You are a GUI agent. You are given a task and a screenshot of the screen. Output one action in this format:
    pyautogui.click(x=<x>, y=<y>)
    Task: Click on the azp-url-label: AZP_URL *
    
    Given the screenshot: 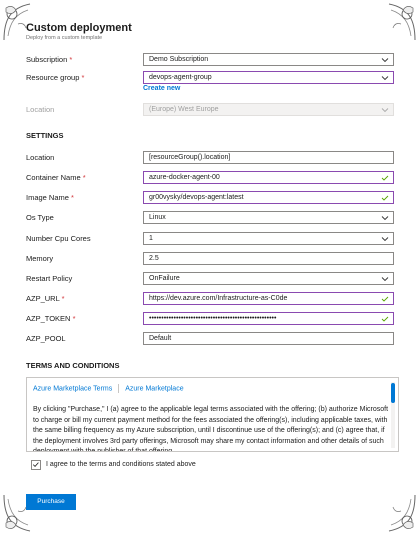 What is the action you would take?
    pyautogui.click(x=45, y=298)
    